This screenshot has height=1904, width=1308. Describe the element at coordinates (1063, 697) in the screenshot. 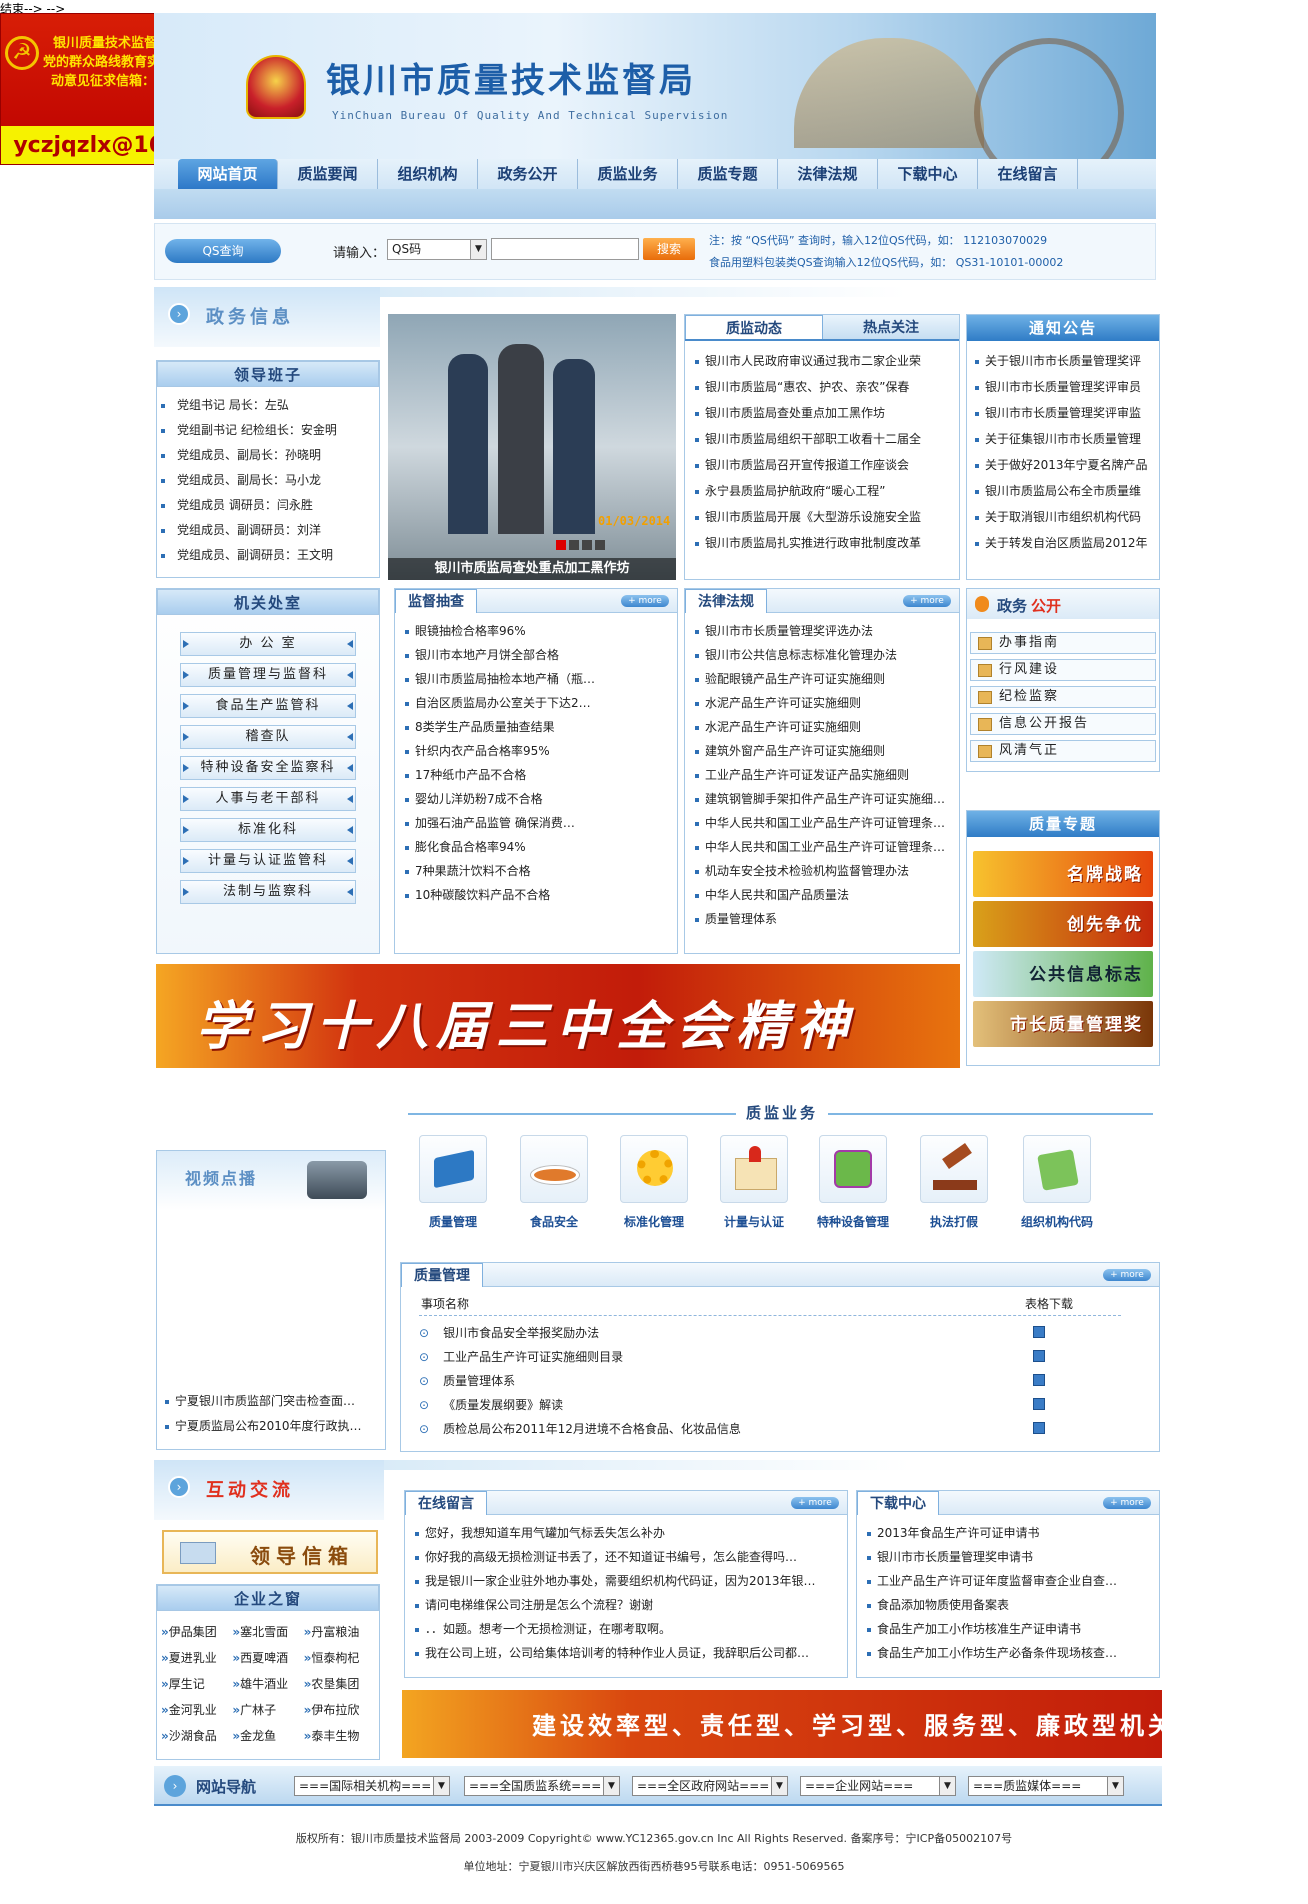

I see `gov-discipline-button: 纪检监察` at that location.